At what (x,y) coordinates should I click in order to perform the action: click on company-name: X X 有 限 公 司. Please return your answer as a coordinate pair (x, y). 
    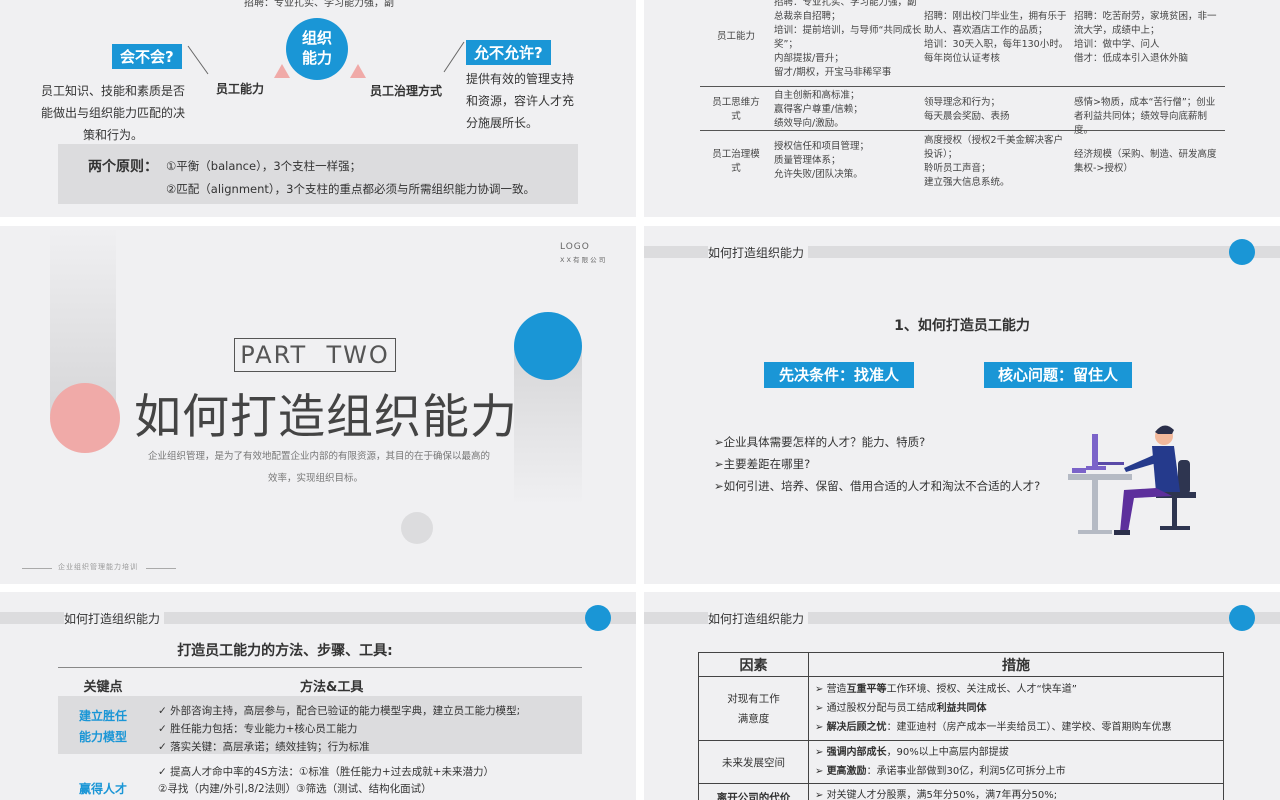
    Looking at the image, I should click on (583, 260).